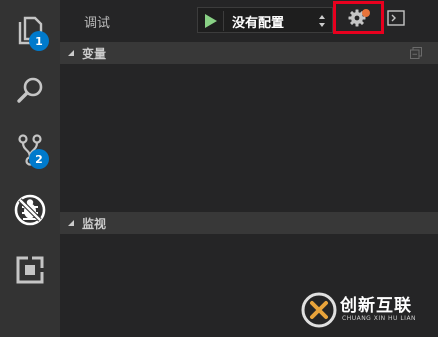  What do you see at coordinates (94, 54) in the screenshot?
I see `variables-section-label: 变量` at bounding box center [94, 54].